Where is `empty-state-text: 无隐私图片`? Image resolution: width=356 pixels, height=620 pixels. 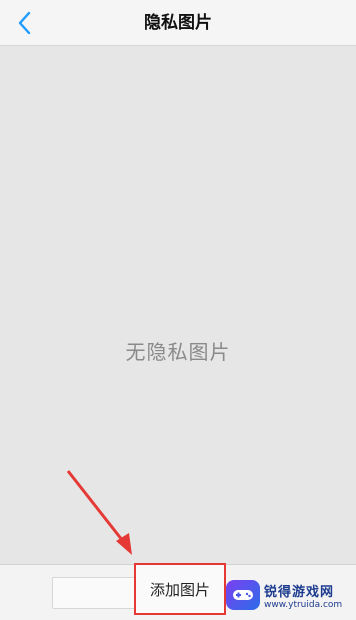 empty-state-text: 无隐私图片 is located at coordinates (178, 352).